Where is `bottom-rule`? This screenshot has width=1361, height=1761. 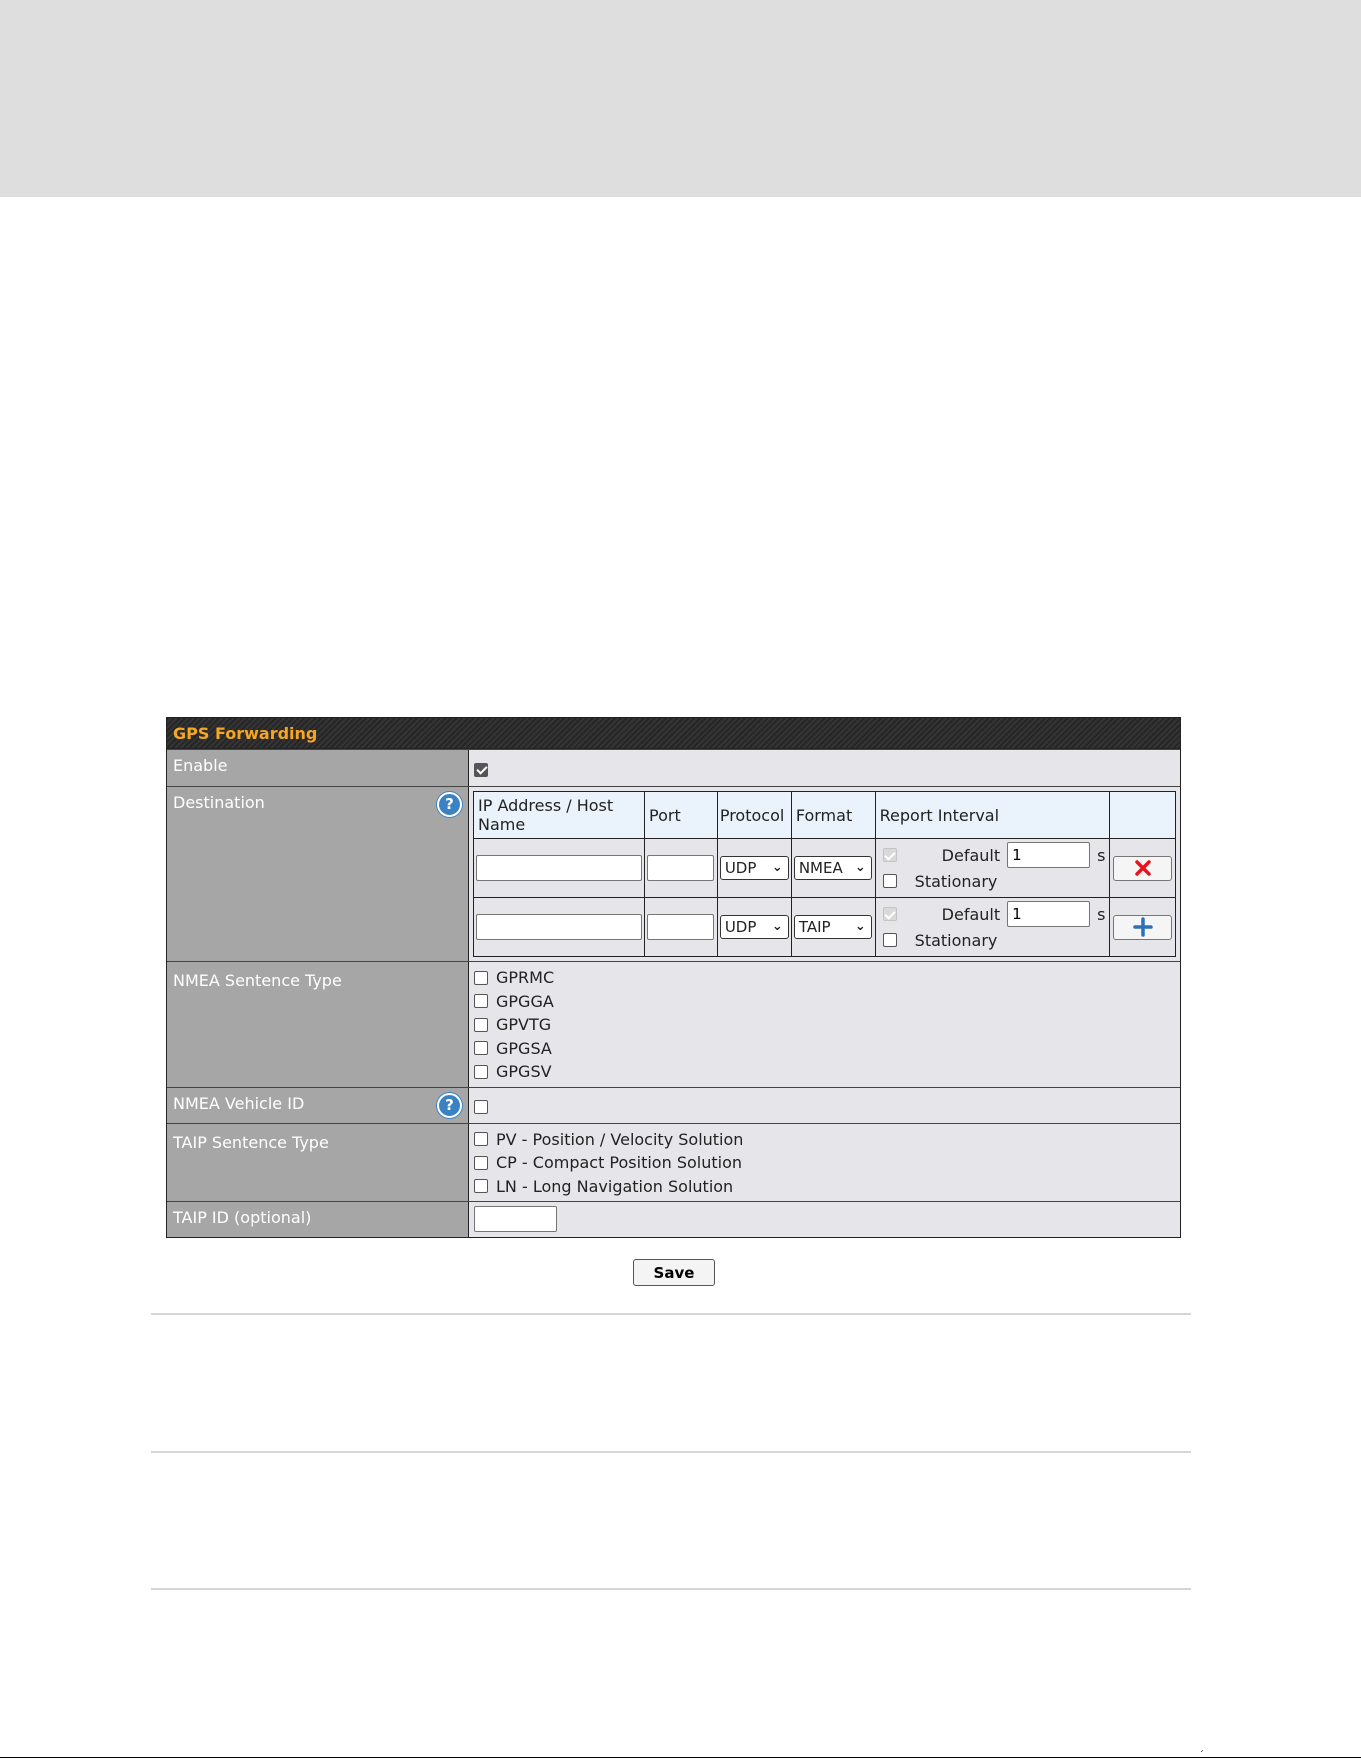 bottom-rule is located at coordinates (680, 1757).